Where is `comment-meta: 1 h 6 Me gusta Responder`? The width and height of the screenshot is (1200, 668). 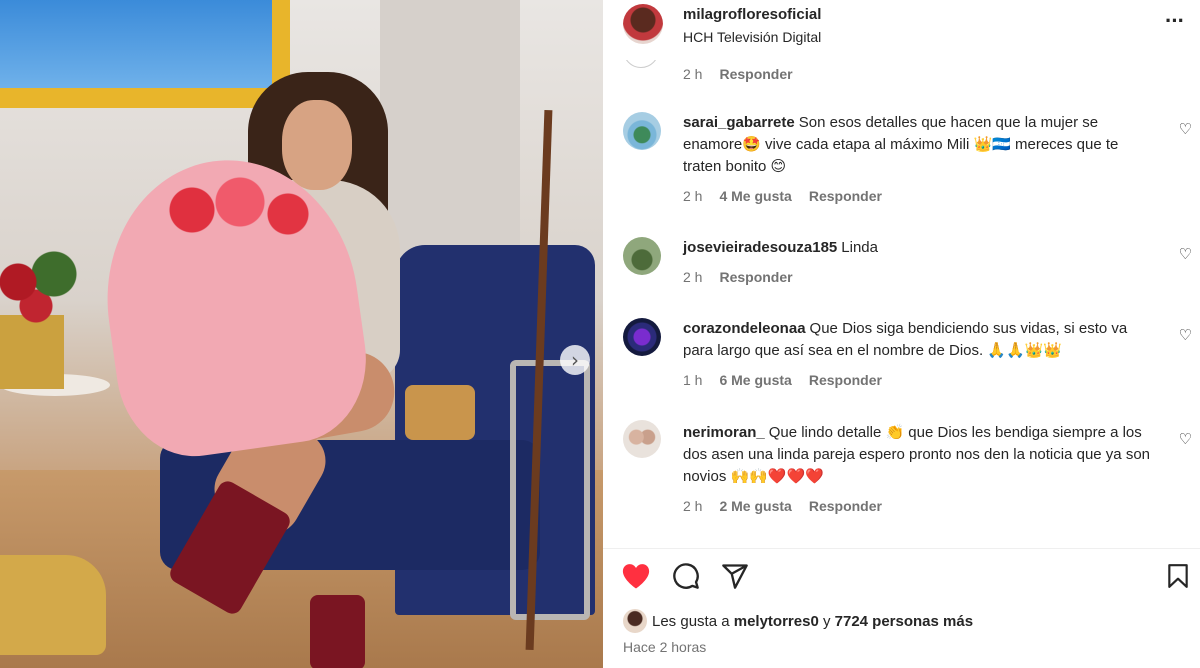 comment-meta: 1 h 6 Me gusta Responder is located at coordinates (782, 380).